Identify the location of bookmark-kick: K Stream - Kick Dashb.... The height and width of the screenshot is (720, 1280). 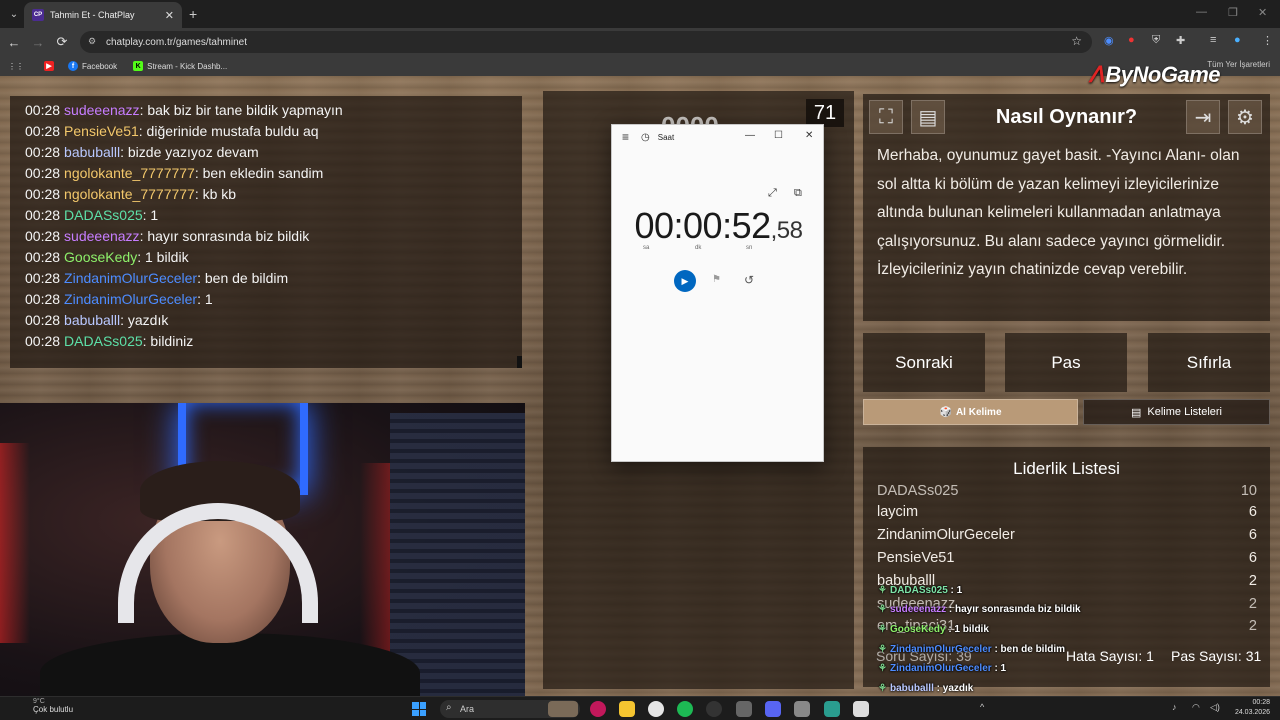
(180, 66).